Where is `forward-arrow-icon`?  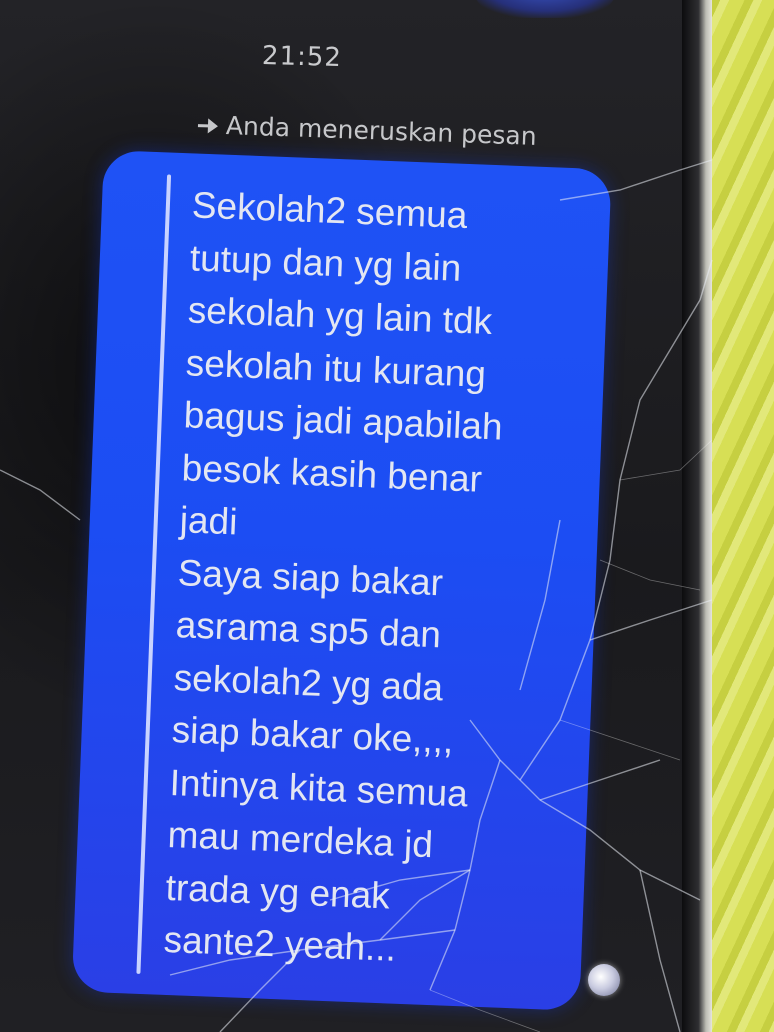
forward-arrow-icon is located at coordinates (208, 125).